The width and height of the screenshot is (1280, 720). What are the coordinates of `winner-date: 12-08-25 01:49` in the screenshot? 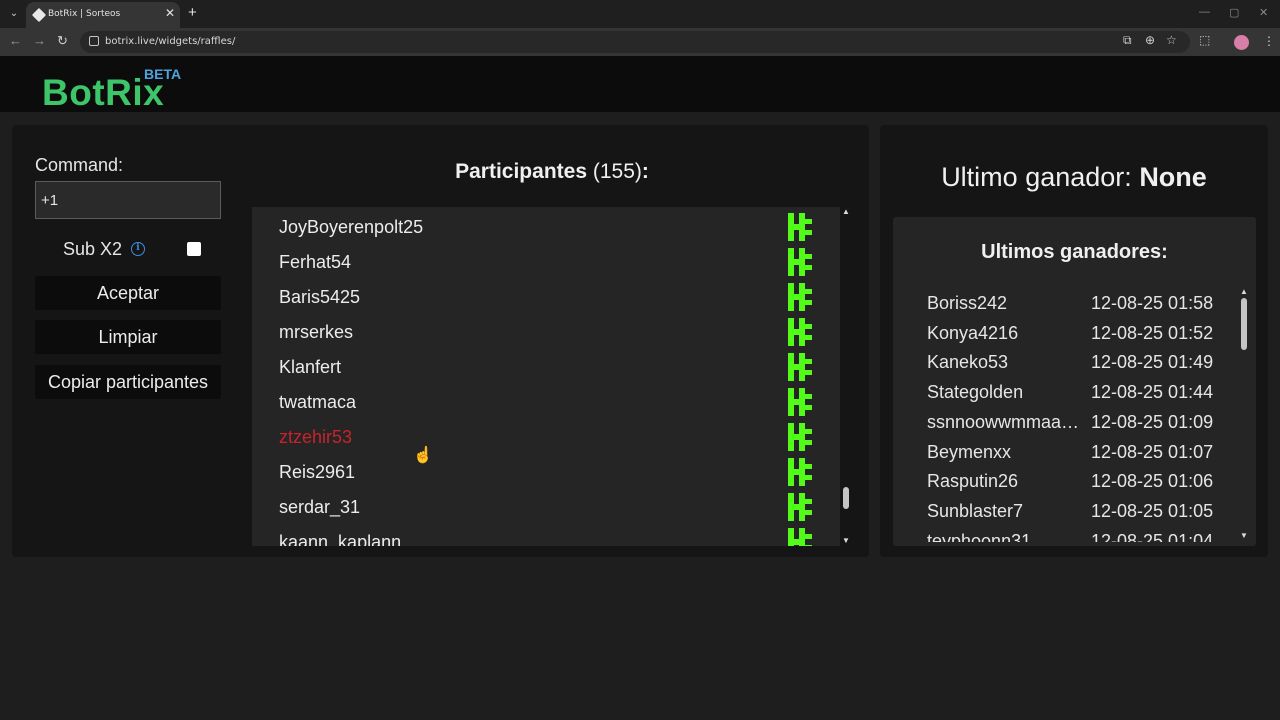 It's located at (1152, 362).